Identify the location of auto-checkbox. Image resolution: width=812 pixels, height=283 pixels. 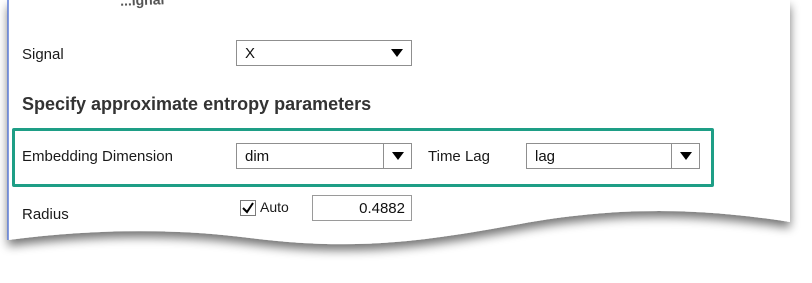
(248, 208).